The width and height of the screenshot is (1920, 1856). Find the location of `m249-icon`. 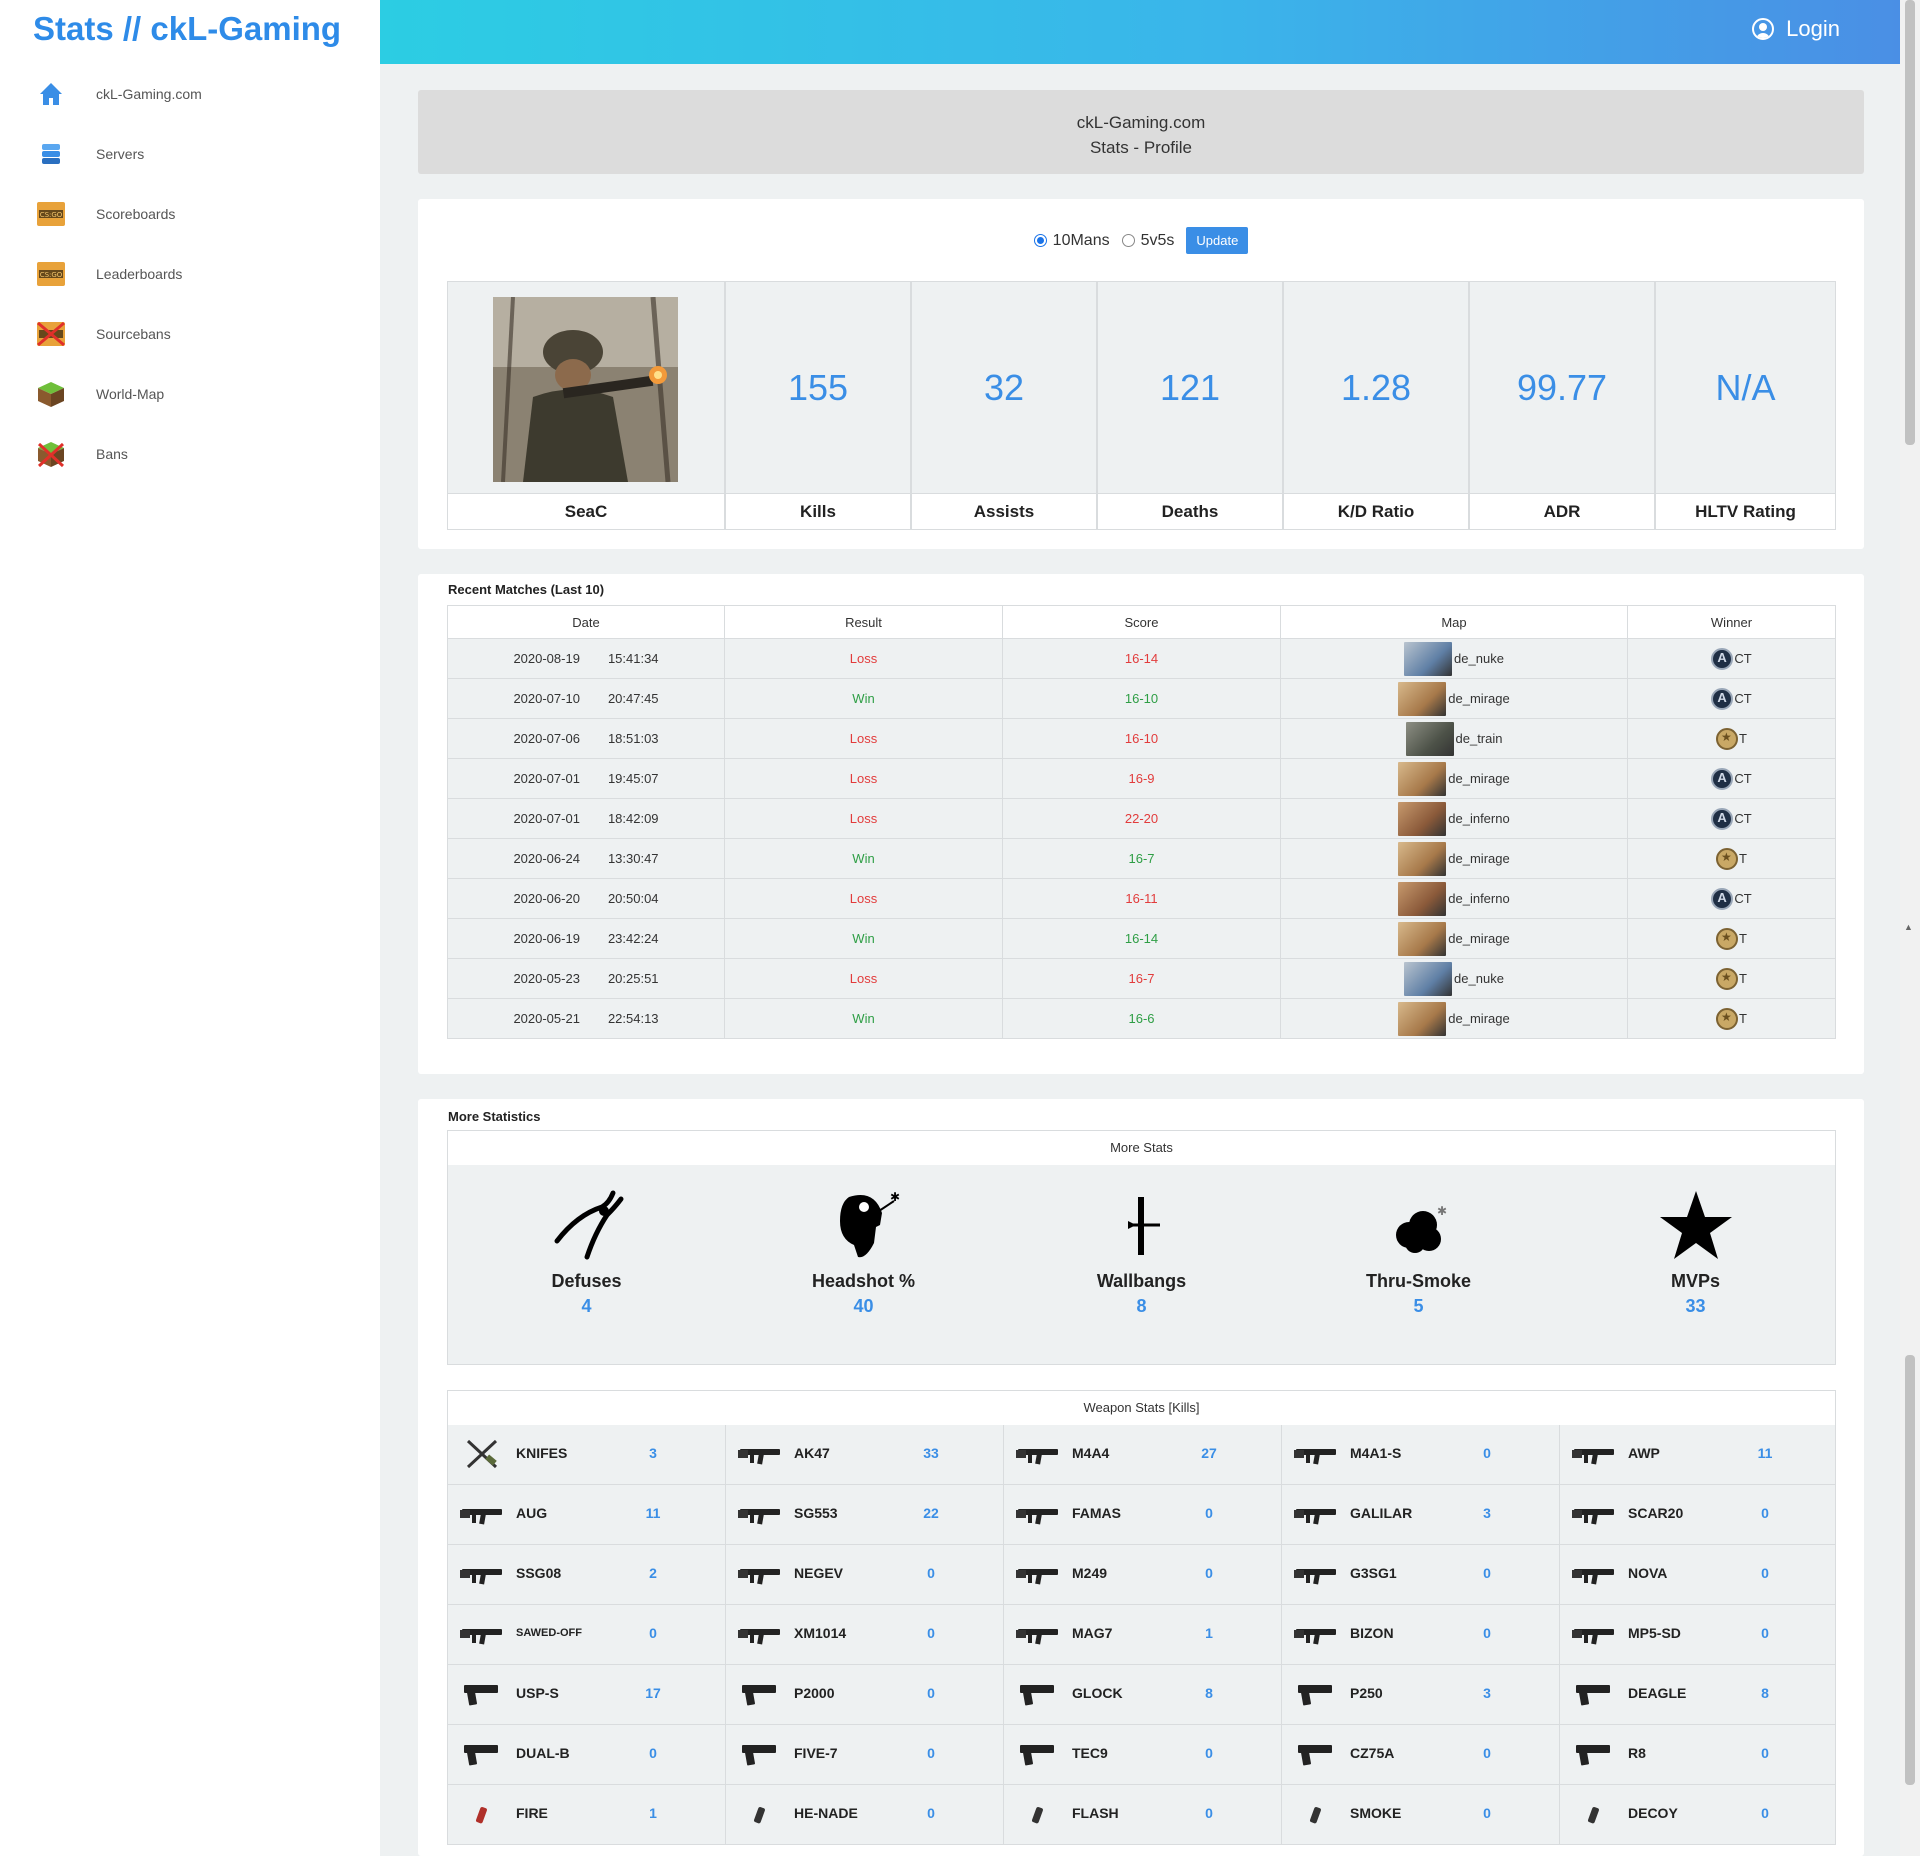

m249-icon is located at coordinates (1038, 1574).